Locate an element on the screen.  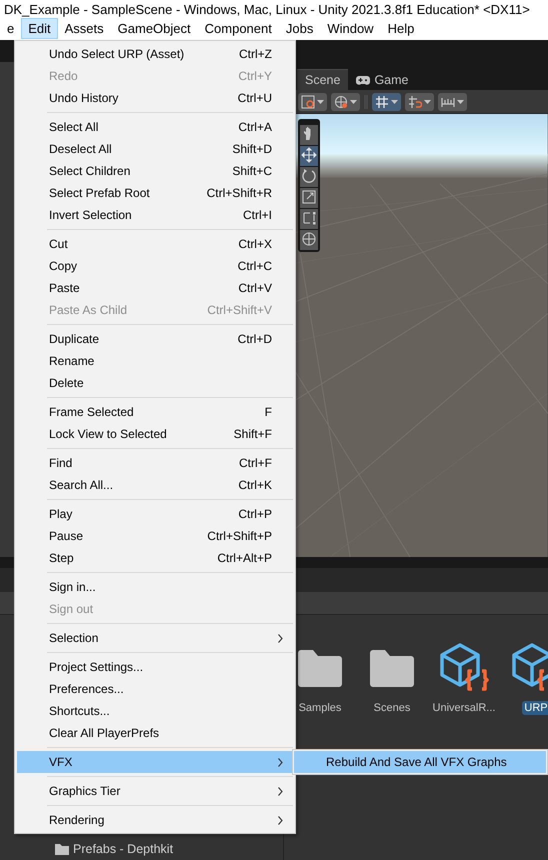
rect-tool-icon is located at coordinates (309, 219).